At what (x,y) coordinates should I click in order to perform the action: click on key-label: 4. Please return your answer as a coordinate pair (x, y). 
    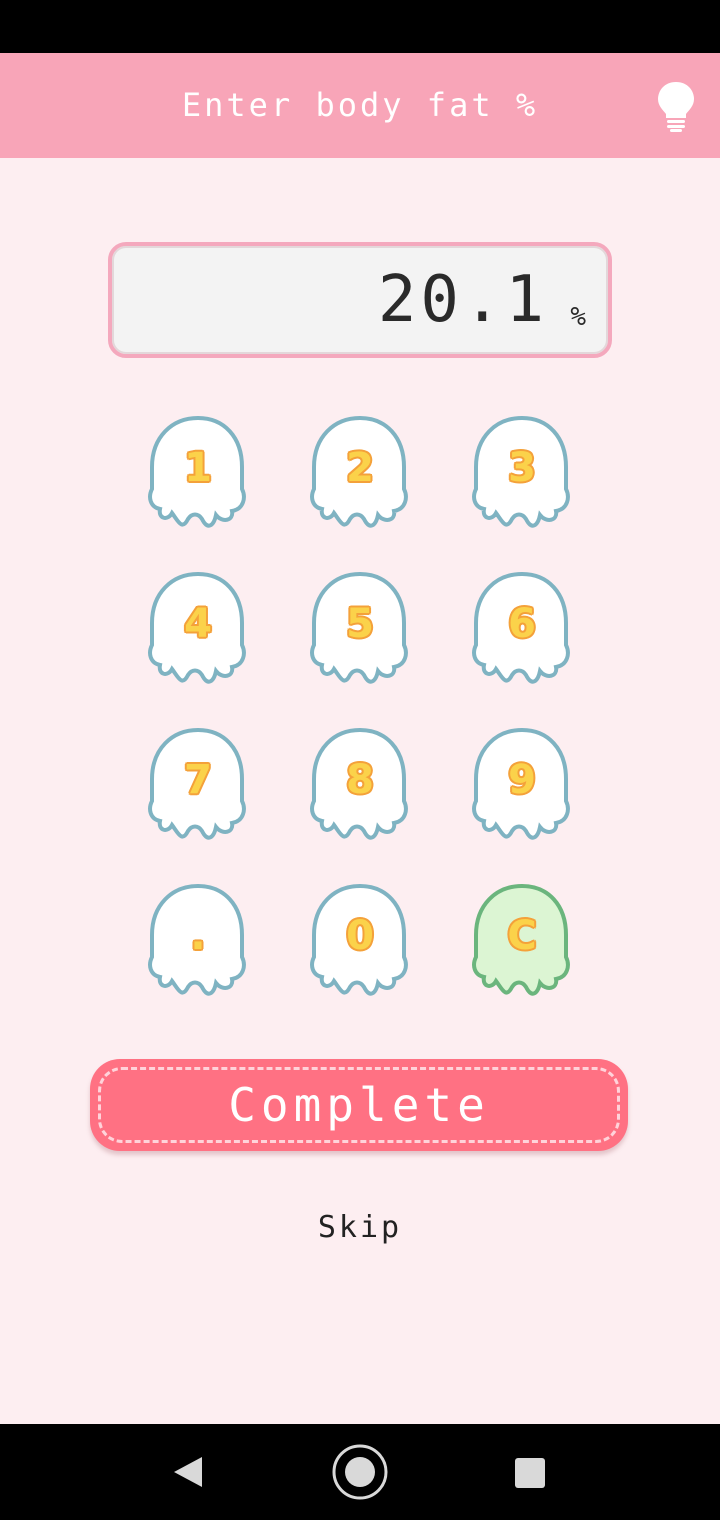
    Looking at the image, I should click on (198, 624).